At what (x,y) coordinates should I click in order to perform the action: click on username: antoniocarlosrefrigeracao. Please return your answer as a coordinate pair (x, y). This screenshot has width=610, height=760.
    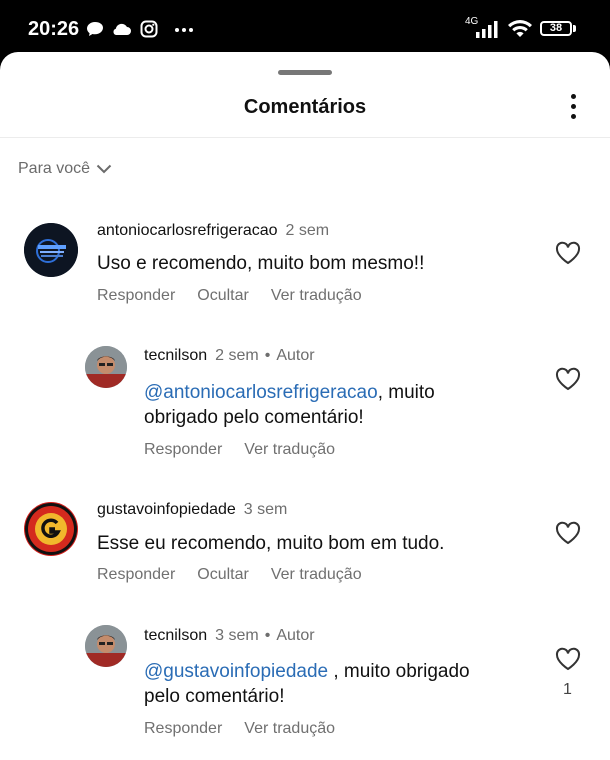
    Looking at the image, I should click on (187, 230).